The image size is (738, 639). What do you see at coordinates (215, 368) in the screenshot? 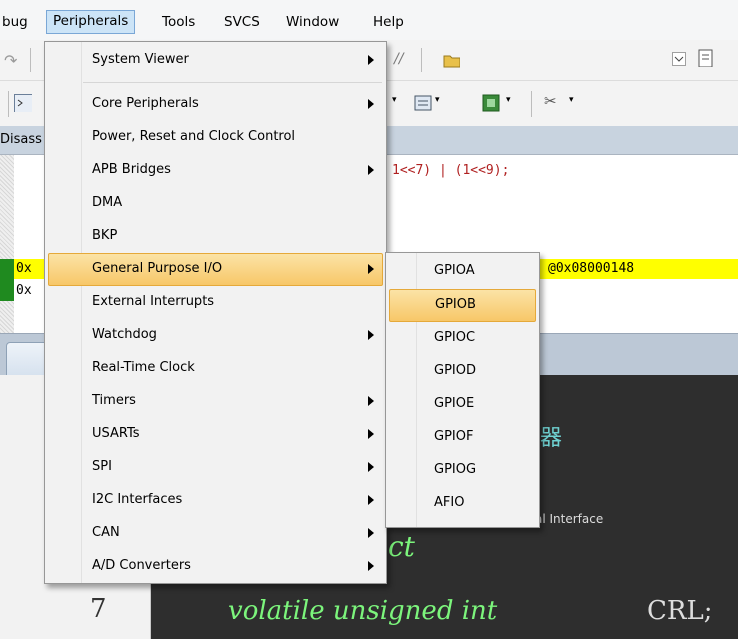
I see `menu-item-real-time-clock: Real-Time Clock` at bounding box center [215, 368].